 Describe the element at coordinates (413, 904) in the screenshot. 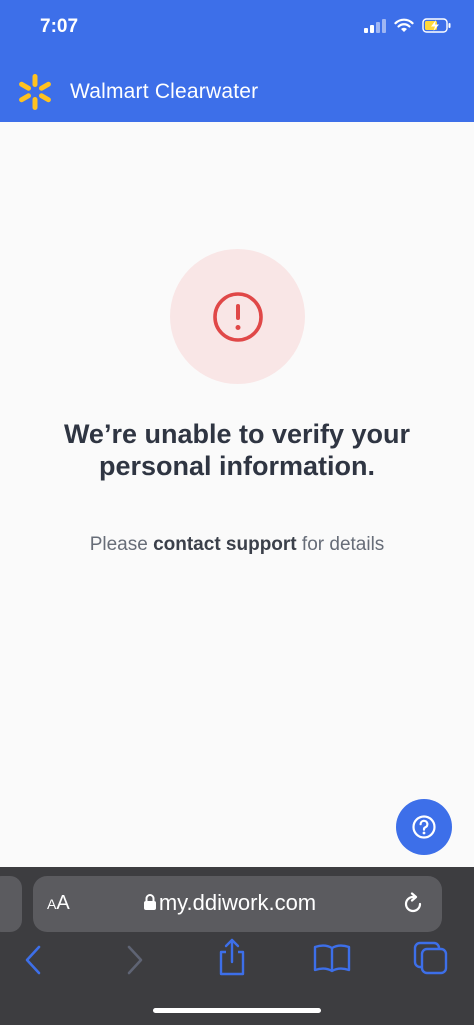

I see `reload-icon` at that location.